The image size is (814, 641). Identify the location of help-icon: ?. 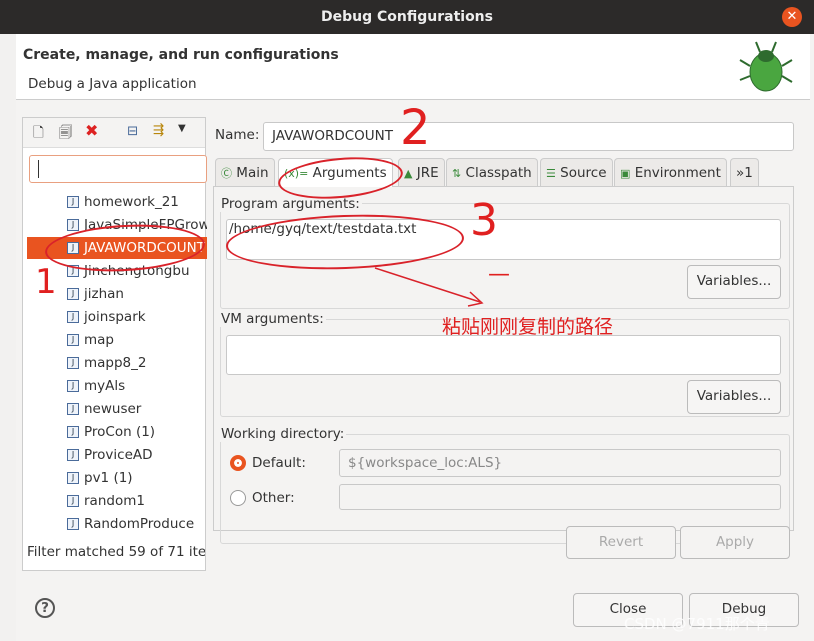
(45, 608).